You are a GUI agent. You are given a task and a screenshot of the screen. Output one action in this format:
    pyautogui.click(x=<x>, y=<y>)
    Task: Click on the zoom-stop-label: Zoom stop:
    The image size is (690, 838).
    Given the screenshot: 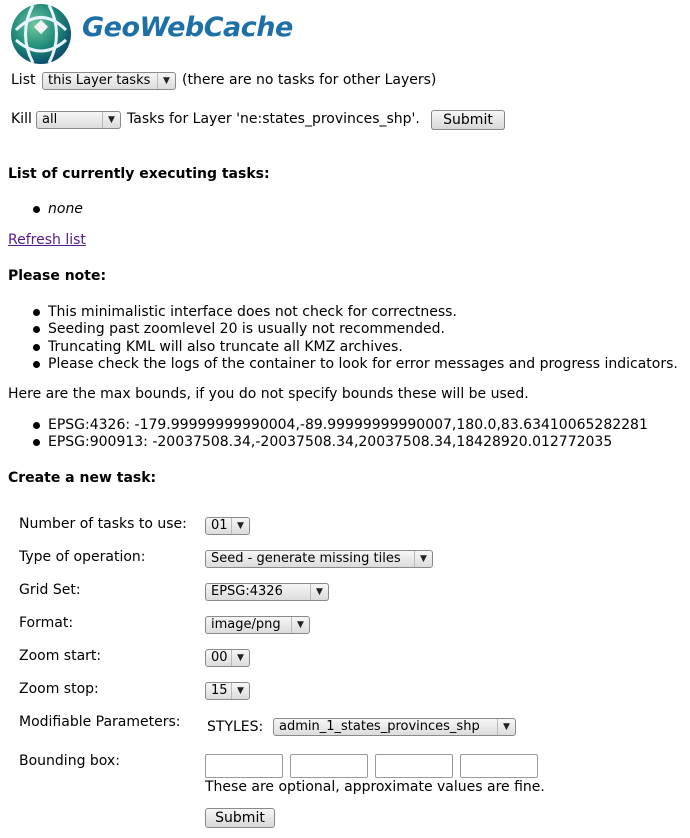 What is the action you would take?
    pyautogui.click(x=59, y=689)
    